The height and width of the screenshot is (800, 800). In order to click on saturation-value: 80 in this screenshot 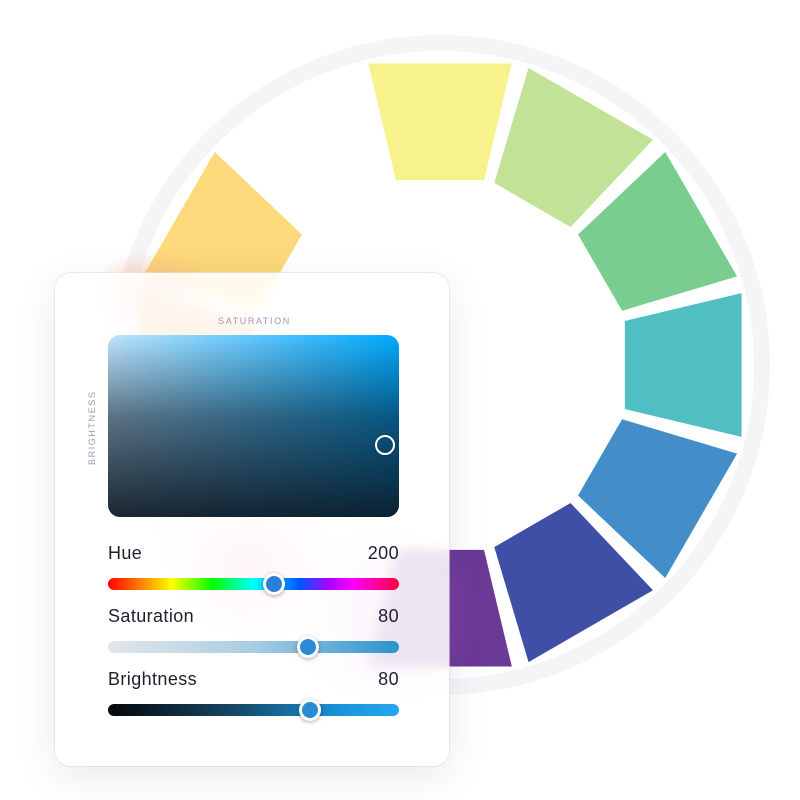, I will do `click(388, 616)`.